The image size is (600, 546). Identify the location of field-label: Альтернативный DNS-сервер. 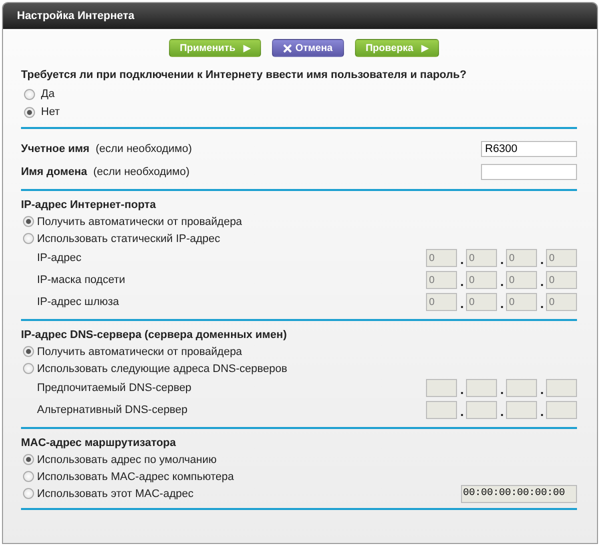
(112, 410).